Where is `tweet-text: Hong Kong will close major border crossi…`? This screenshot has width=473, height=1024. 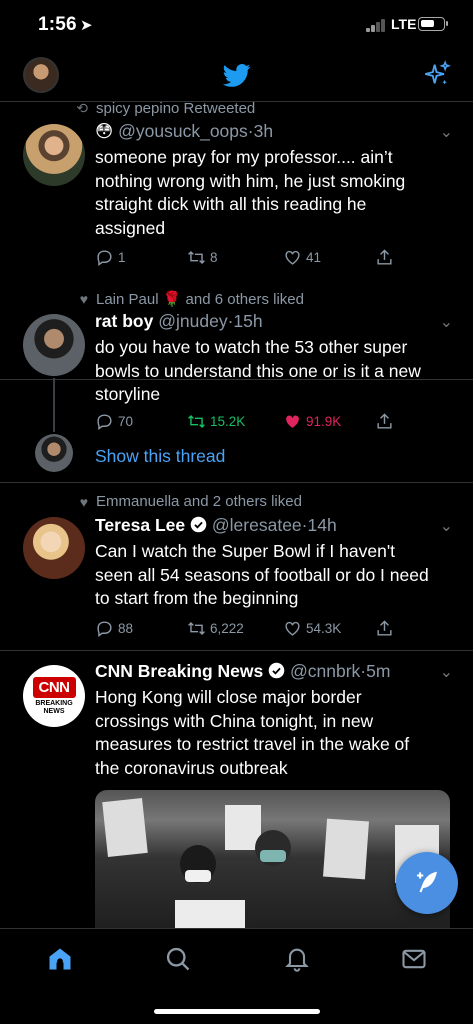
tweet-text: Hong Kong will close major border crossi… is located at coordinates (252, 732).